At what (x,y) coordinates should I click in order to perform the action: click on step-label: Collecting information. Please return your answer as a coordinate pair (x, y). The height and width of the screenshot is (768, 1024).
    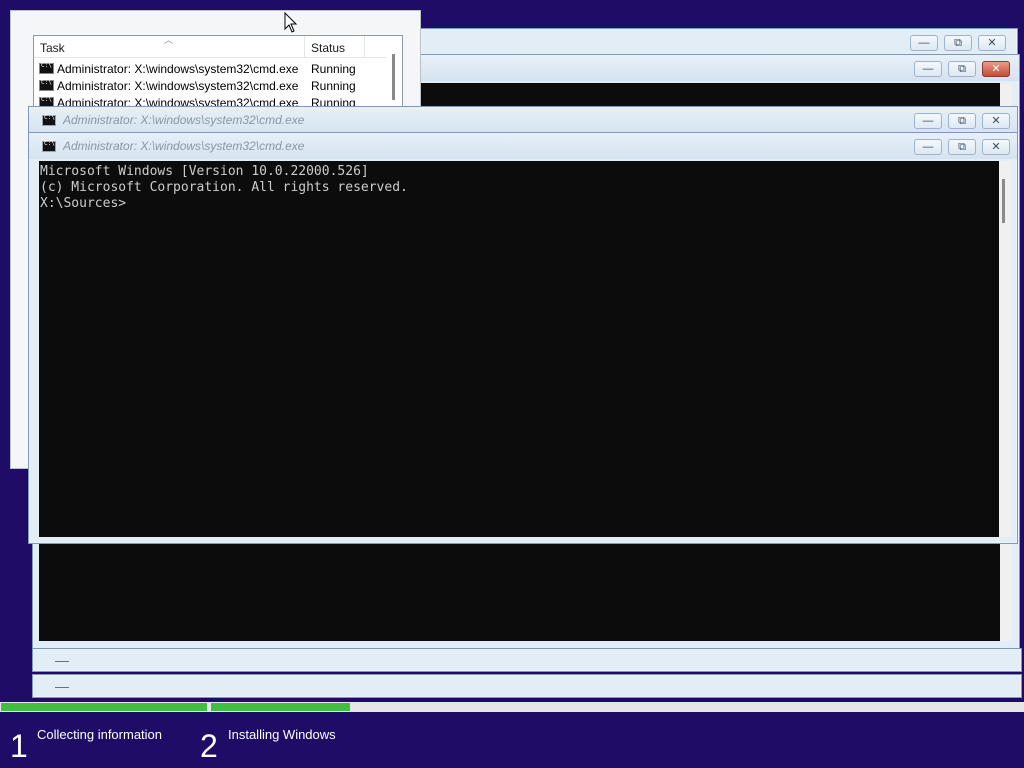
    Looking at the image, I should click on (100, 734).